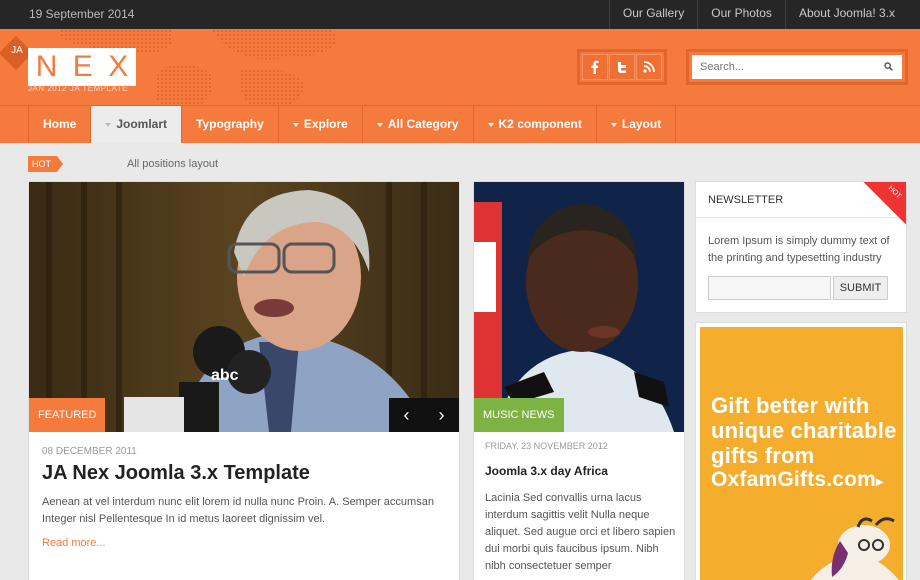  I want to click on music-news-tag: MUSIC NEWS, so click(519, 415).